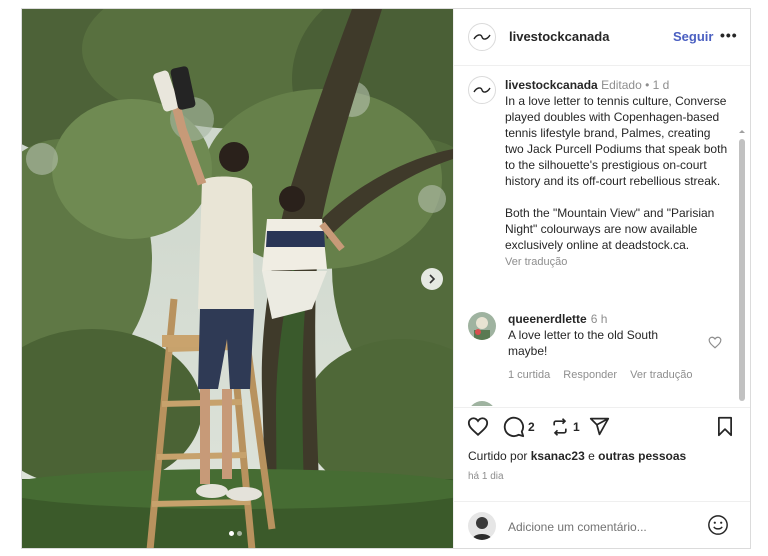 The height and width of the screenshot is (556, 768). Describe the element at coordinates (558, 456) in the screenshot. I see `liked-by-user: ksanac23` at that location.